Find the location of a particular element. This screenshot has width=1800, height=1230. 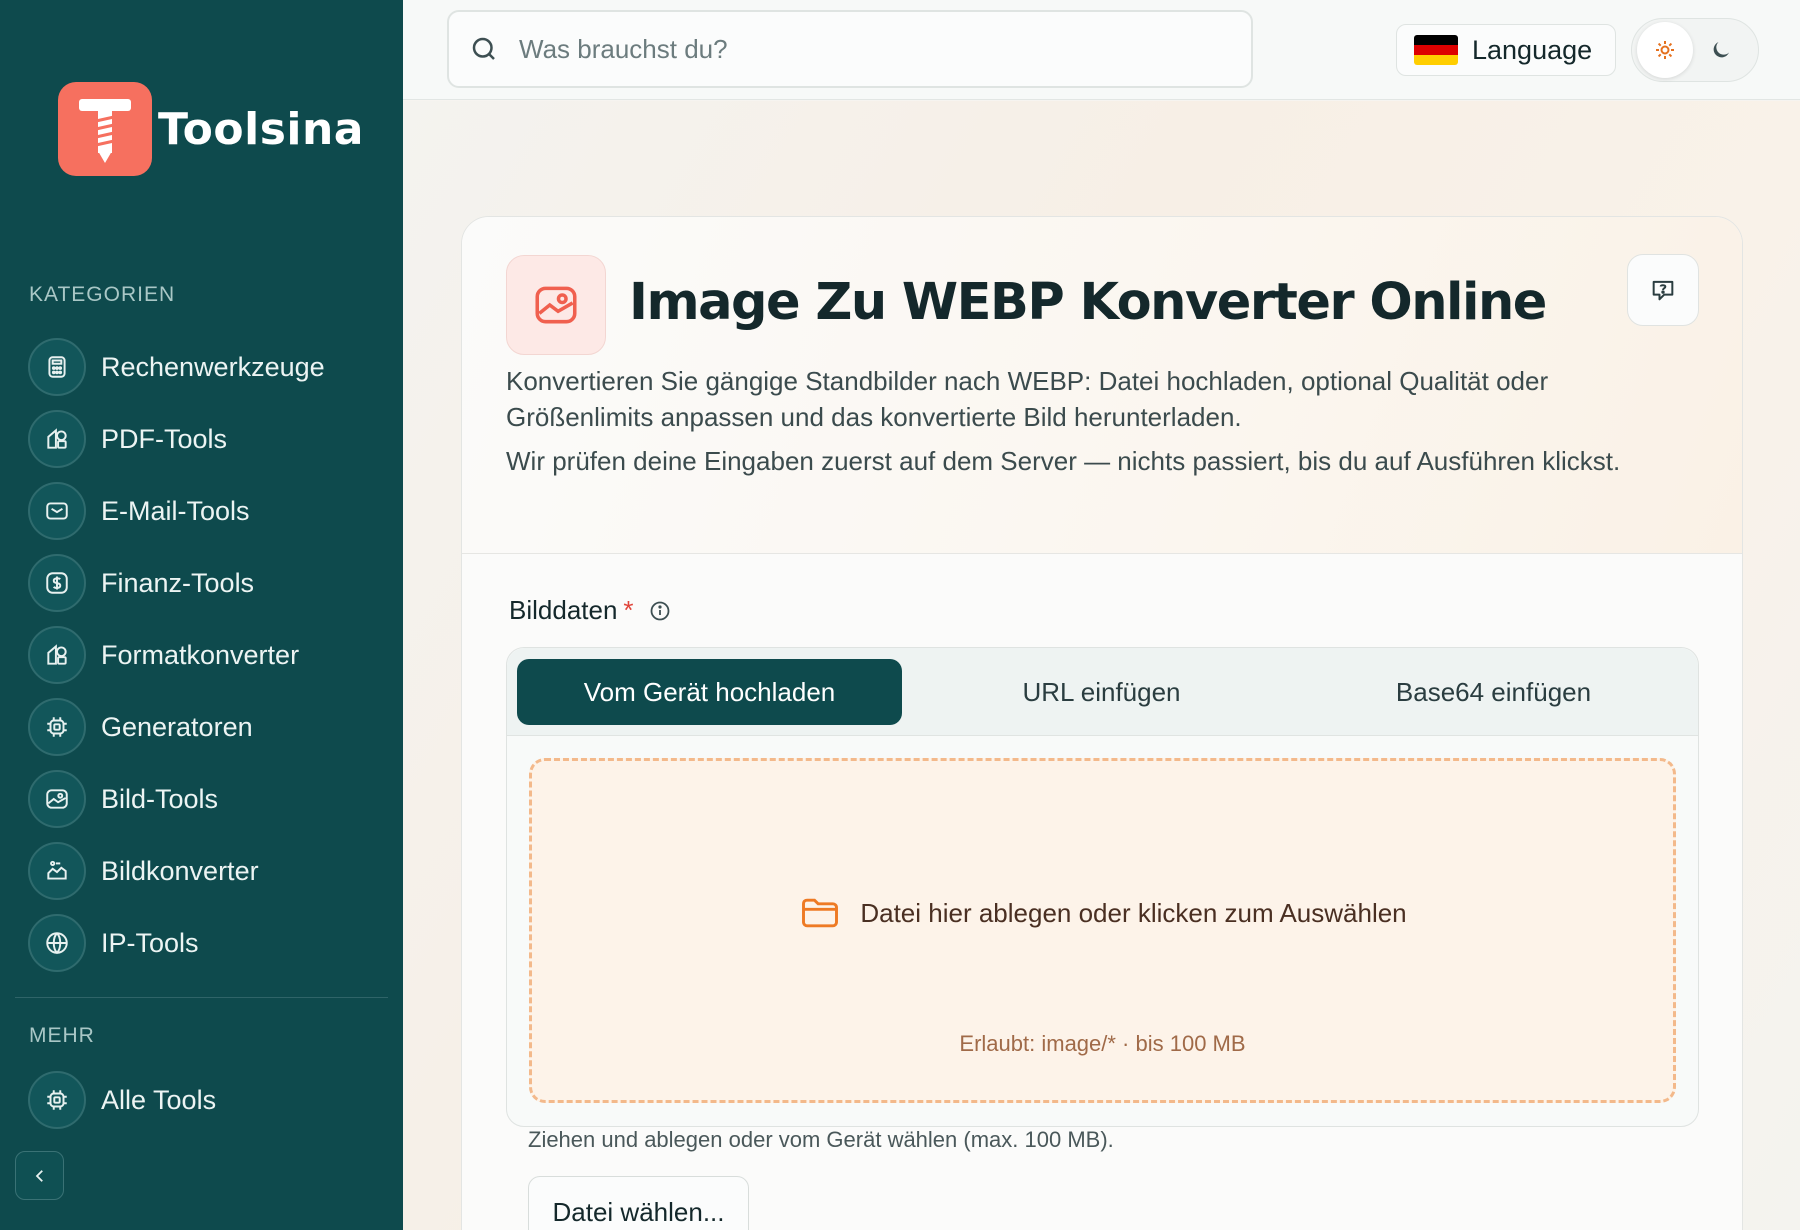

toolsina-logo-icon is located at coordinates (105, 129).